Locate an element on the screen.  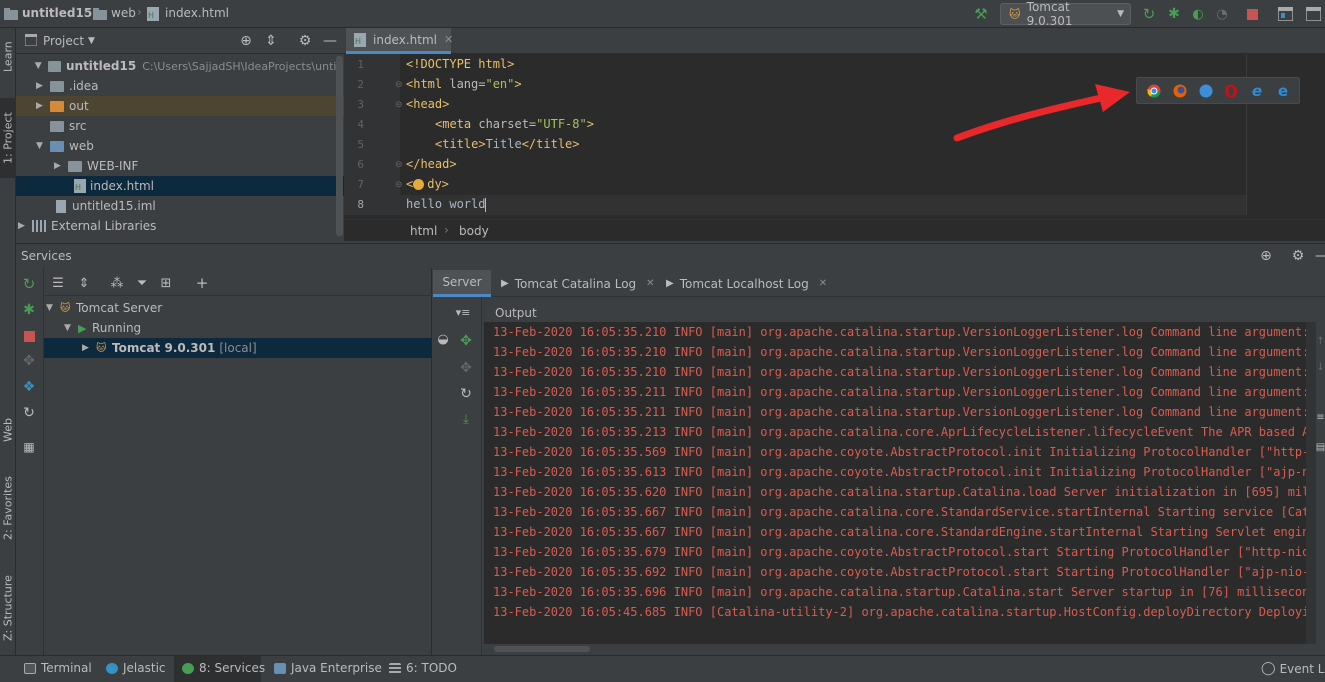
tool-tab-terminal: Terminal is located at coordinates (58, 668).